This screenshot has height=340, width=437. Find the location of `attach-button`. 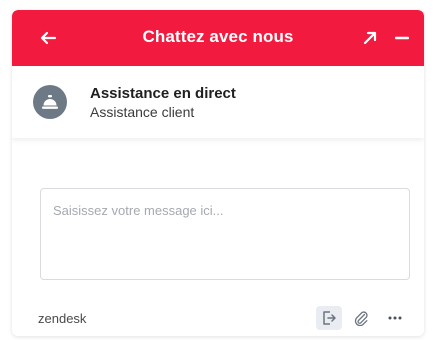

attach-button is located at coordinates (361, 318).